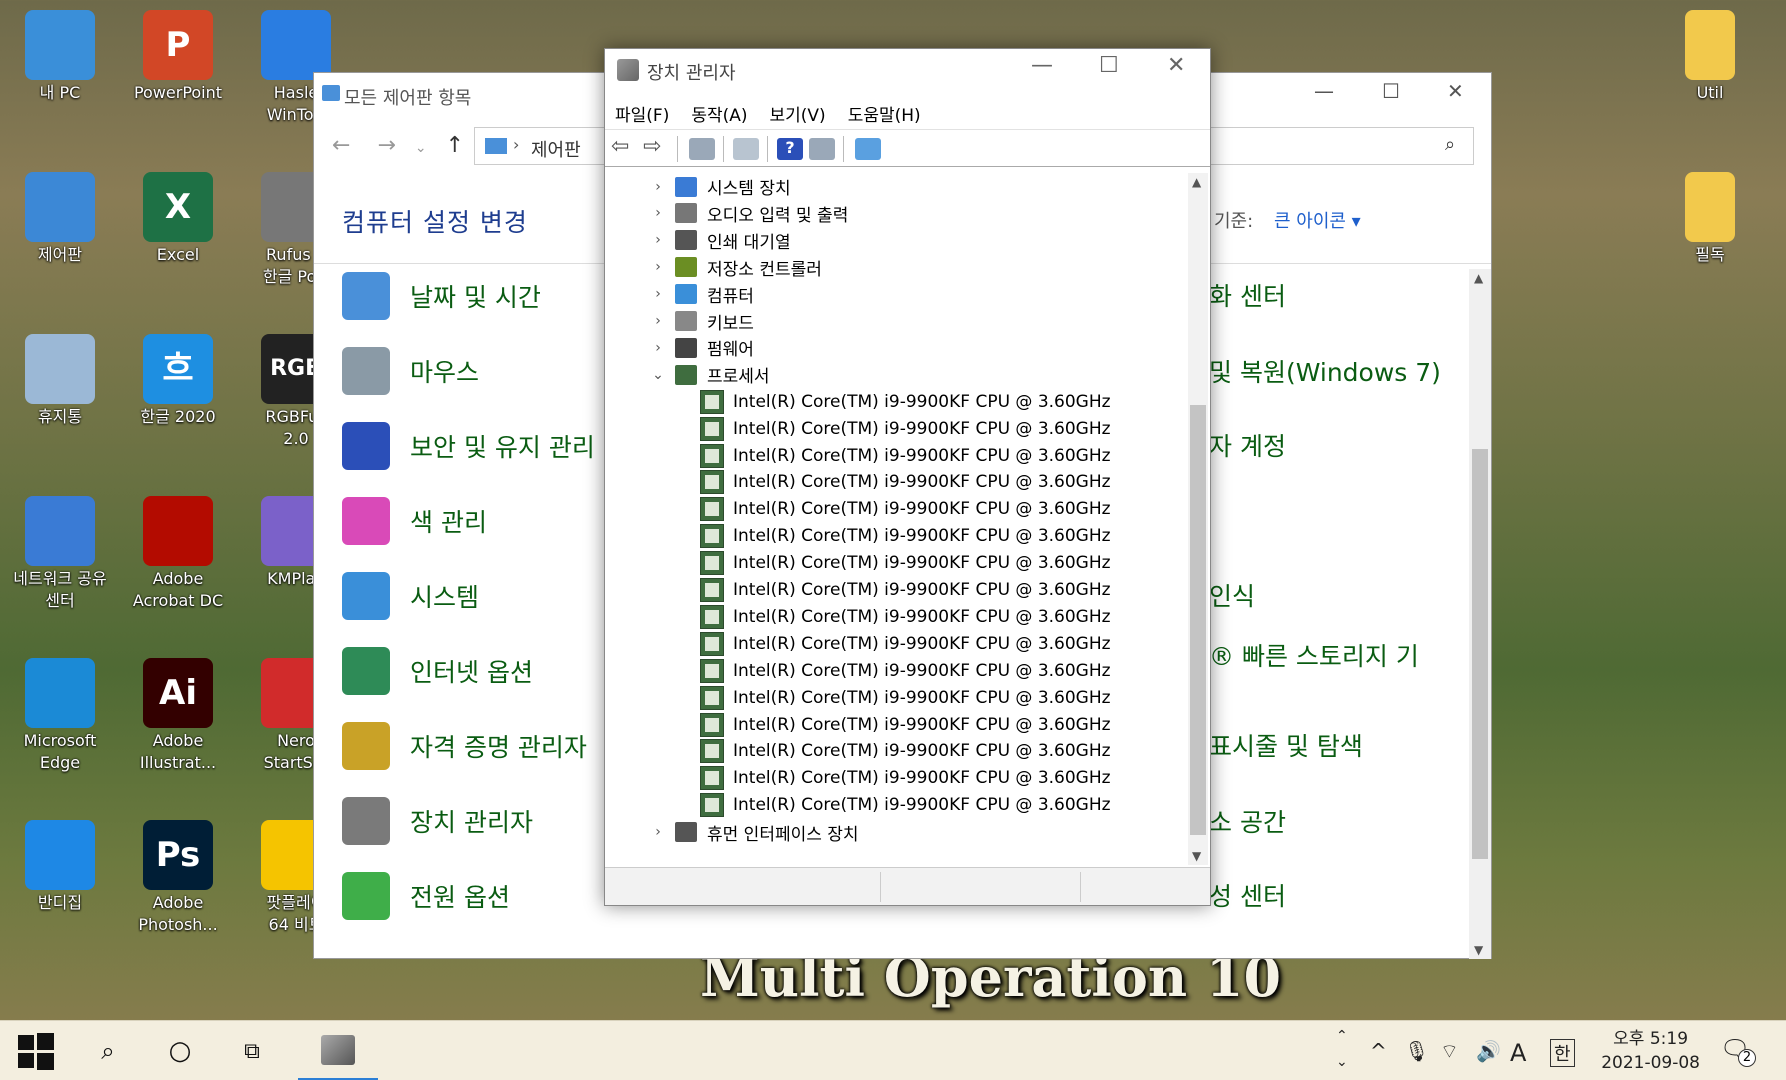 Image resolution: width=1786 pixels, height=1080 pixels. Describe the element at coordinates (1247, 895) in the screenshot. I see `control-panel-item-right: 성 센터` at that location.